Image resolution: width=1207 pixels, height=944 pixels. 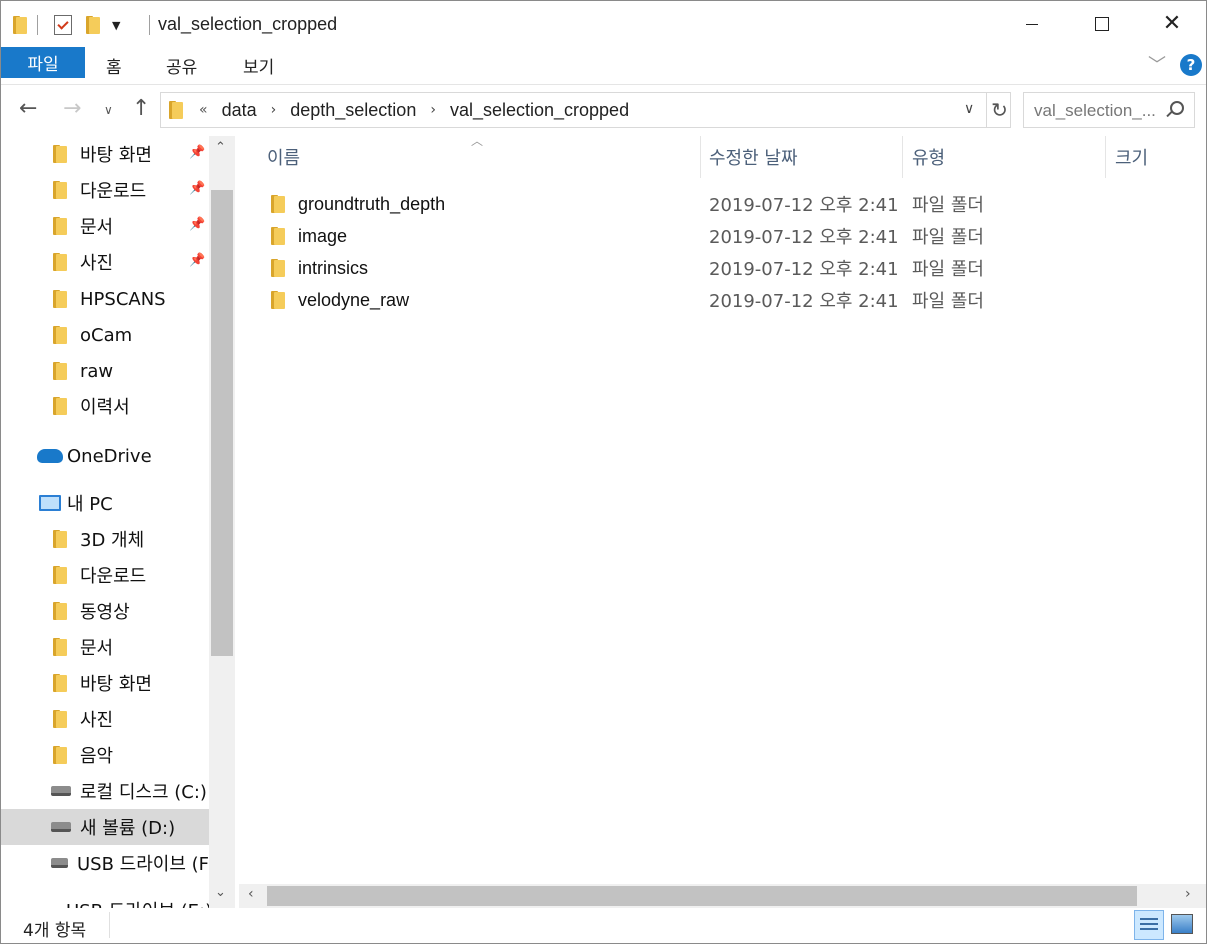 What do you see at coordinates (203, 110) in the screenshot?
I see `breadcrumb-overflow: «` at bounding box center [203, 110].